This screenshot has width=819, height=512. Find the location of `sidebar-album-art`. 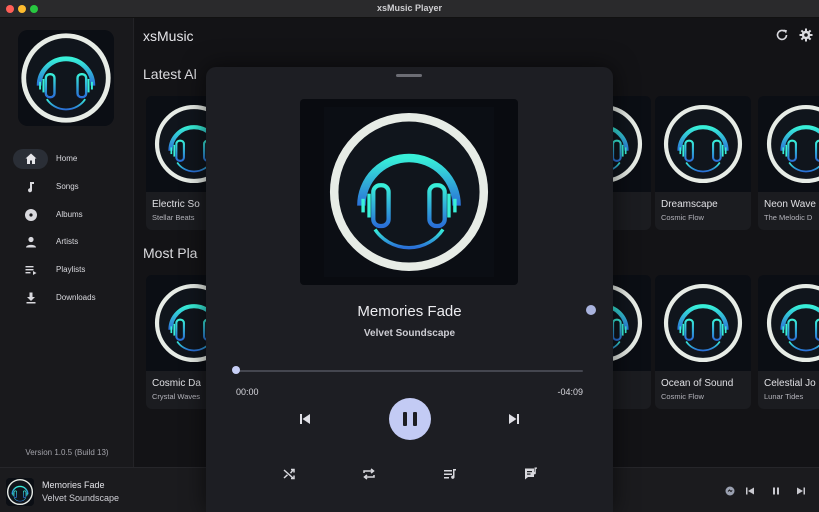

sidebar-album-art is located at coordinates (66, 78).